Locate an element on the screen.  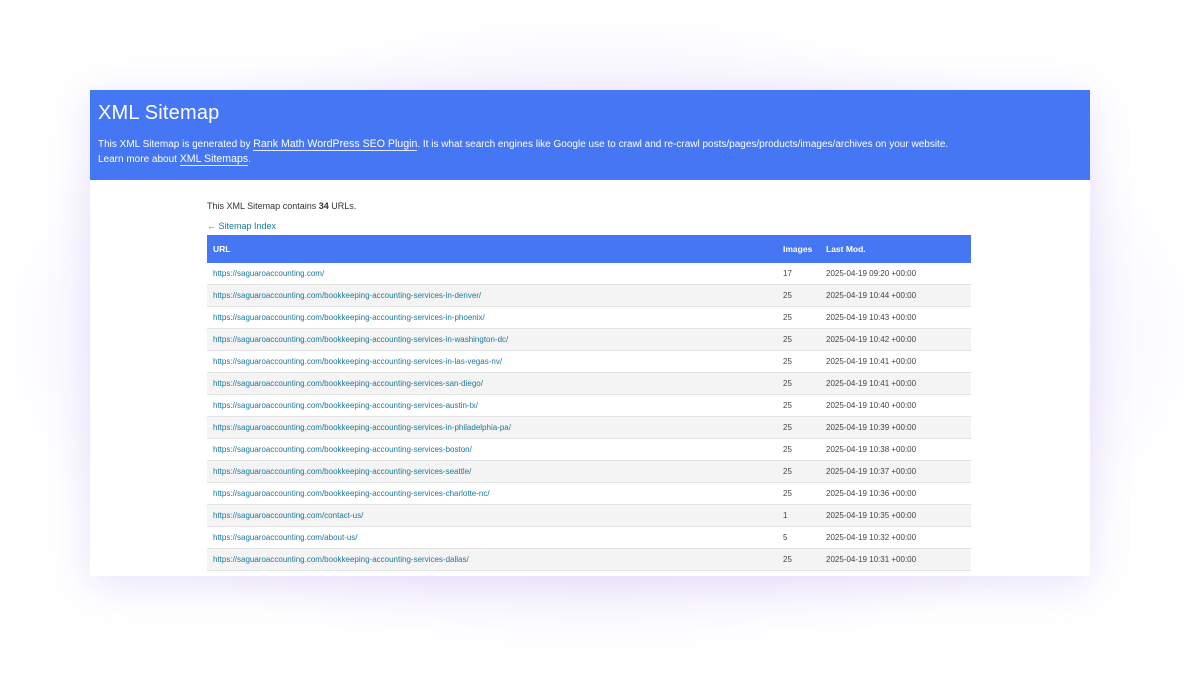
last-mod-cell: 2025-04-19 10:35 +00:00 is located at coordinates (895, 515).